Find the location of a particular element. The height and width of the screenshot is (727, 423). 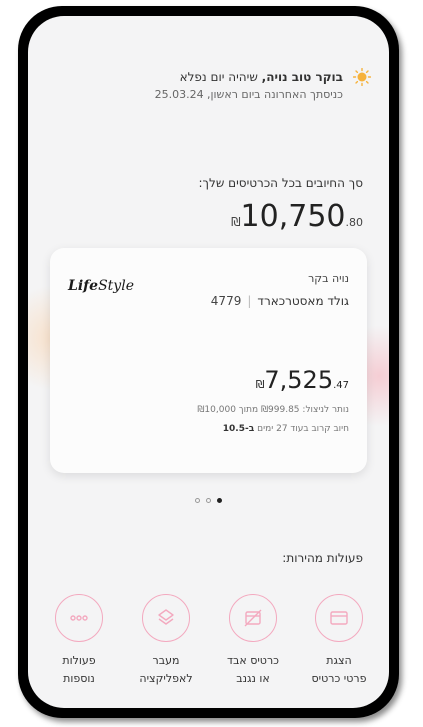

action-label: מעבר is located at coordinates (166, 660).